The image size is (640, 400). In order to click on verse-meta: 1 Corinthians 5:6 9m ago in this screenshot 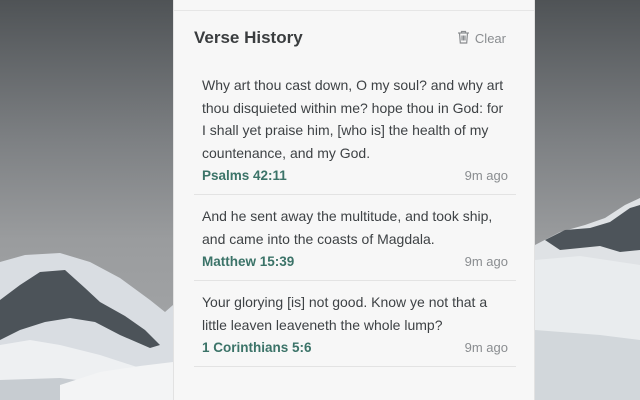, I will do `click(355, 347)`.